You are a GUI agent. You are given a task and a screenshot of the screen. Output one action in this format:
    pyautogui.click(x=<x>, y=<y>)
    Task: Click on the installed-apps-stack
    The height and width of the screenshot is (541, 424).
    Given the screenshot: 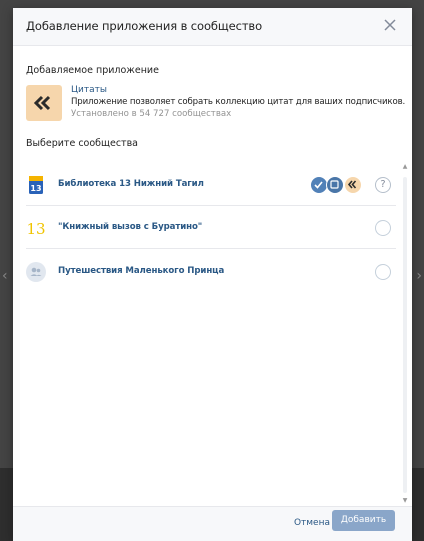 What is the action you would take?
    pyautogui.click(x=339, y=185)
    